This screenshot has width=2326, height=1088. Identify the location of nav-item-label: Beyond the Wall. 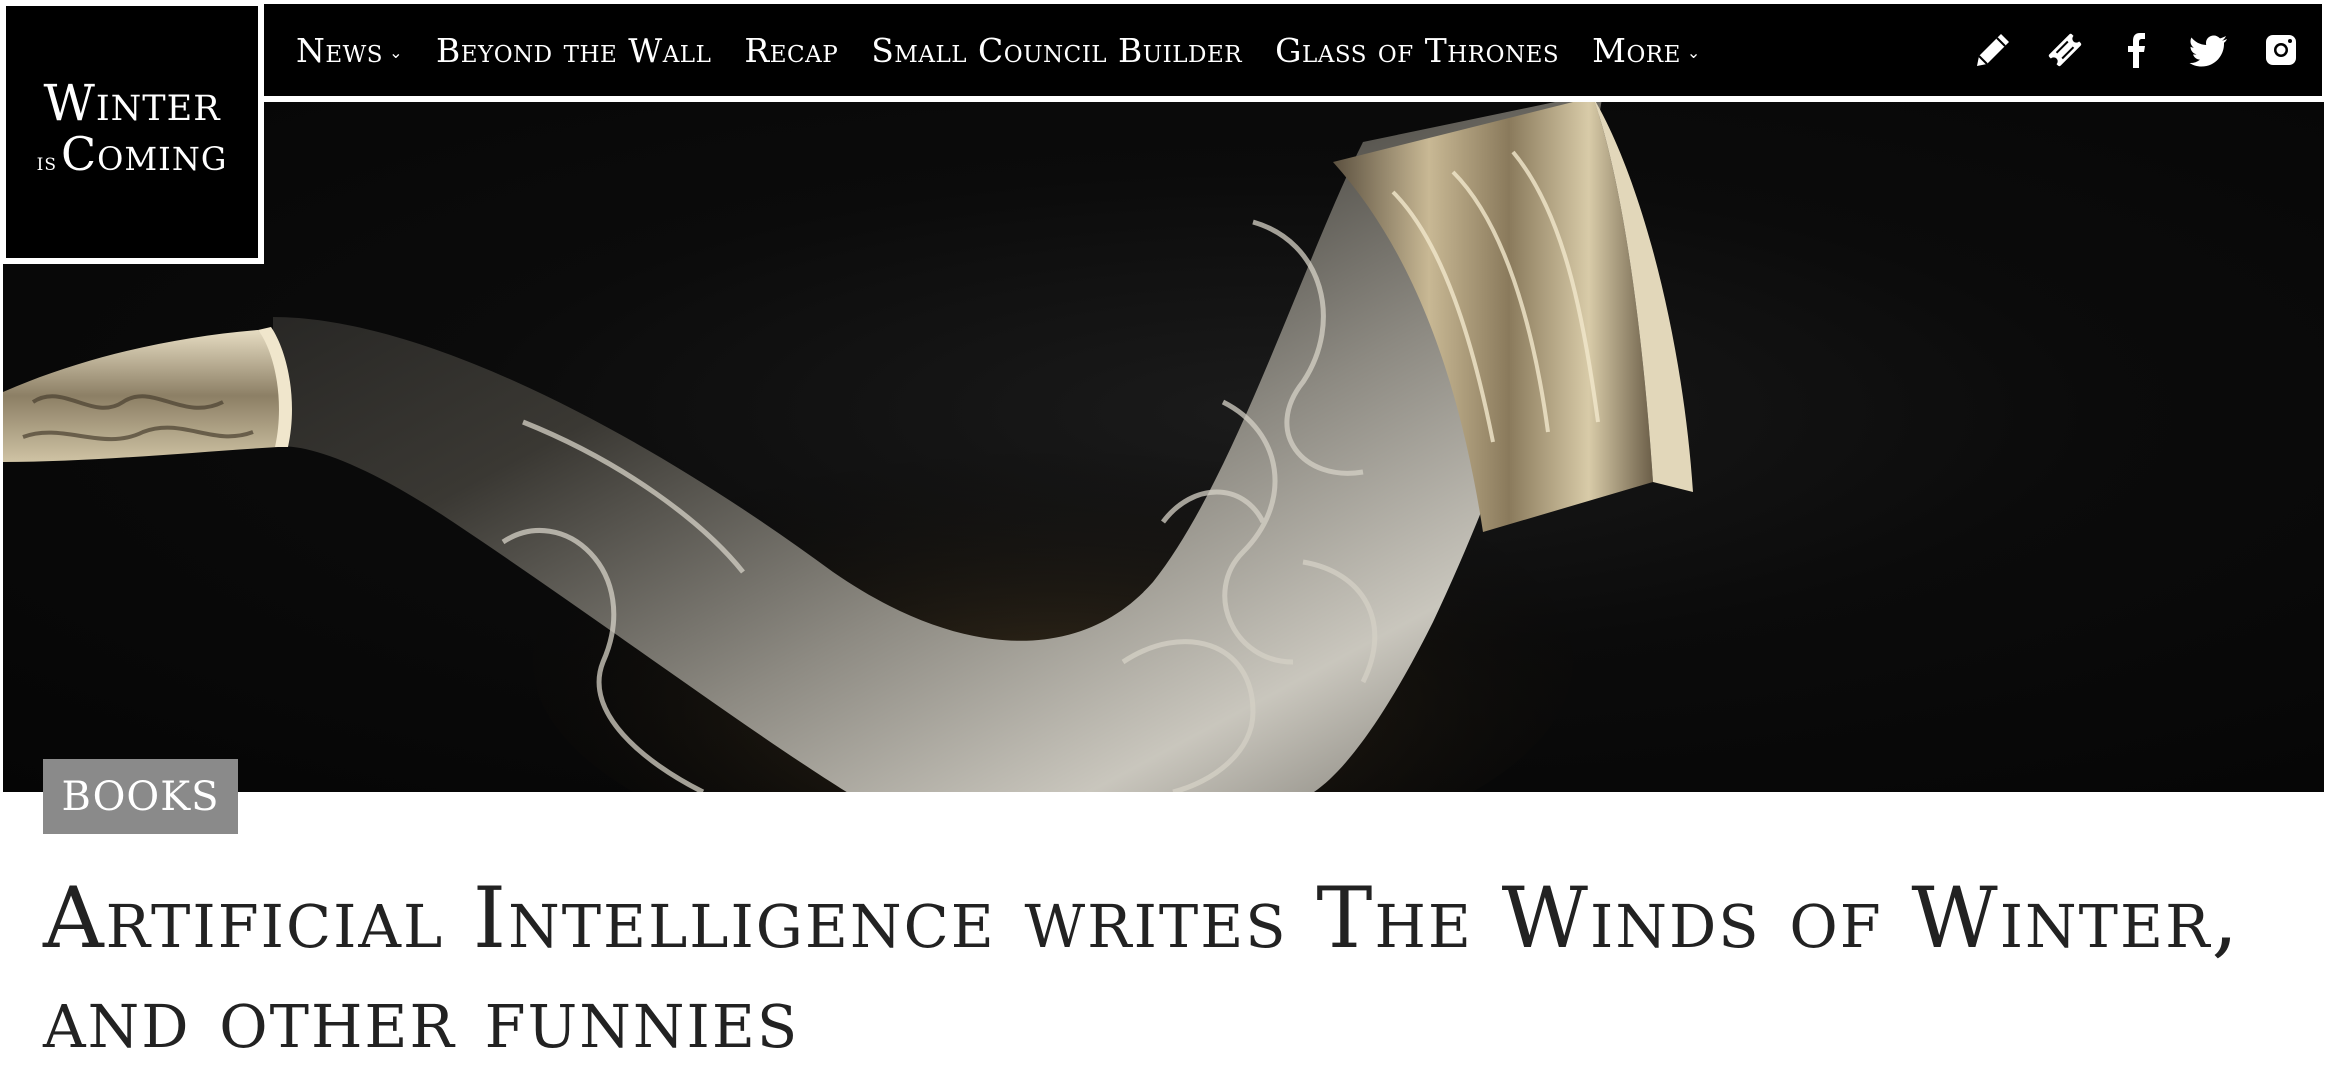
(573, 50).